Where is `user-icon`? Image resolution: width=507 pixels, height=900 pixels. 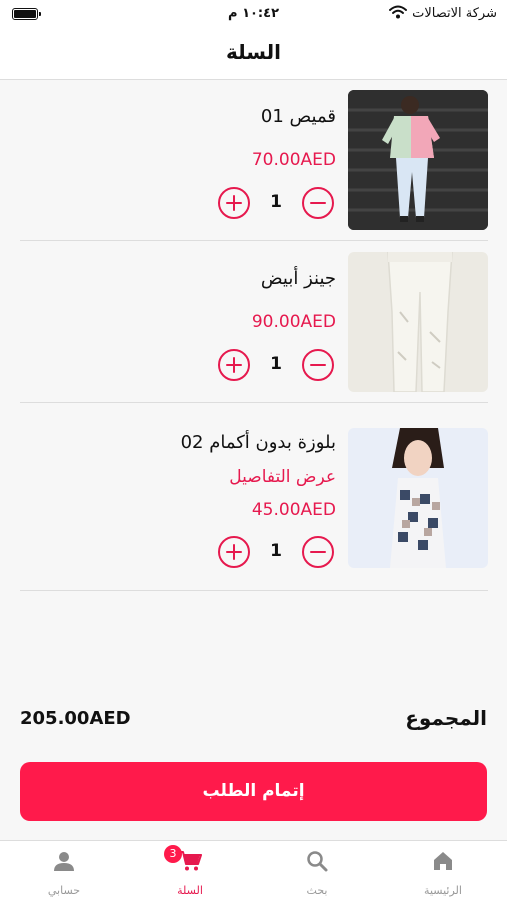 user-icon is located at coordinates (64, 861).